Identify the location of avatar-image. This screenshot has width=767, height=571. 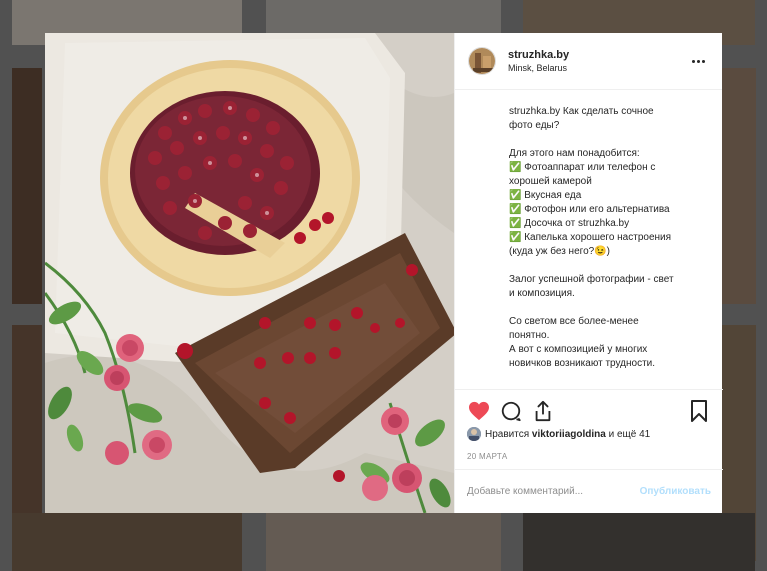
(482, 61).